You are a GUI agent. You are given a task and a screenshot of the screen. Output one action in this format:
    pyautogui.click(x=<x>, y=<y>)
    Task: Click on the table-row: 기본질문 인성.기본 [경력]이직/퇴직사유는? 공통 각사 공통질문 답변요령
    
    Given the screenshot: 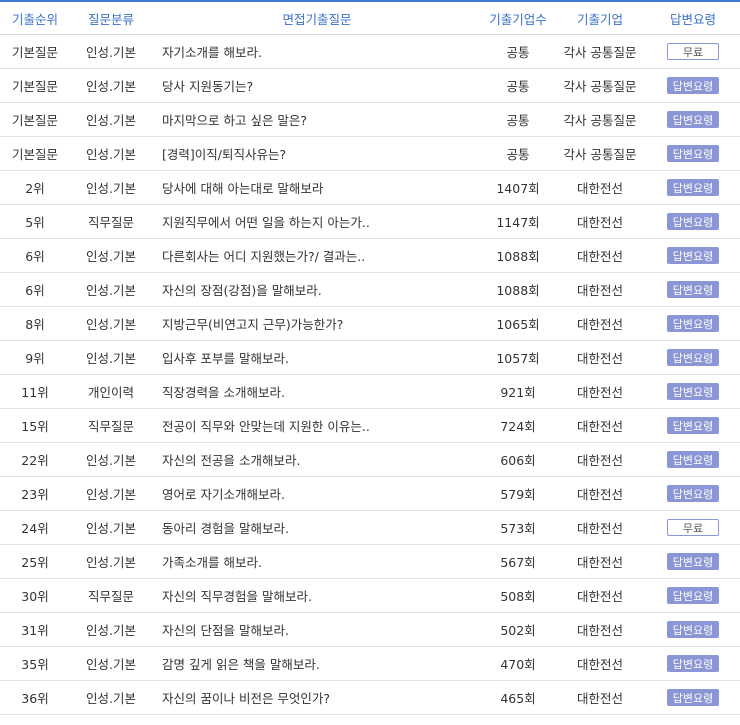 What is the action you would take?
    pyautogui.click(x=370, y=153)
    